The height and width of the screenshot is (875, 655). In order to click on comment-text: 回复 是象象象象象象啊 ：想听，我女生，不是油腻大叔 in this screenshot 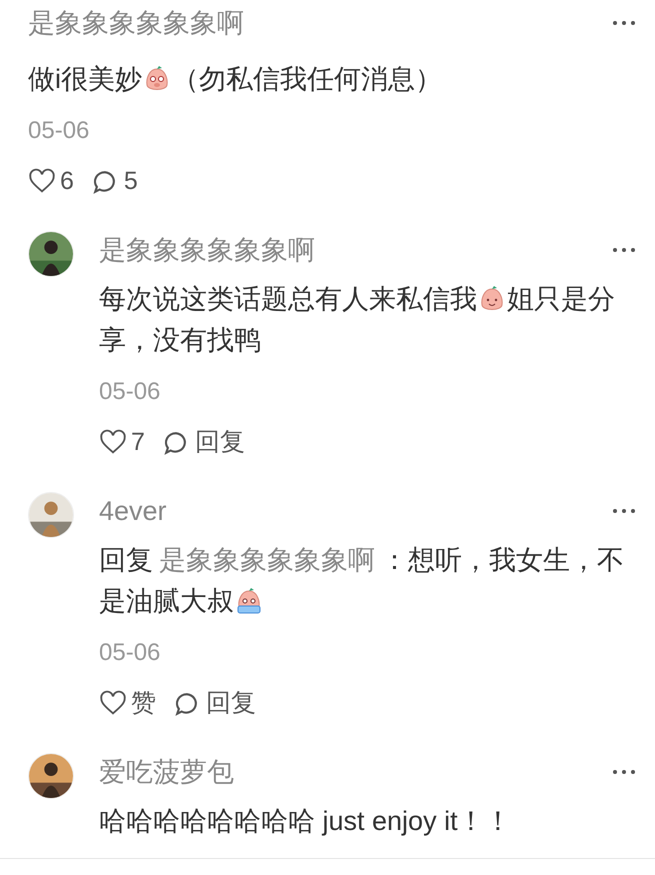, I will do `click(362, 581)`.